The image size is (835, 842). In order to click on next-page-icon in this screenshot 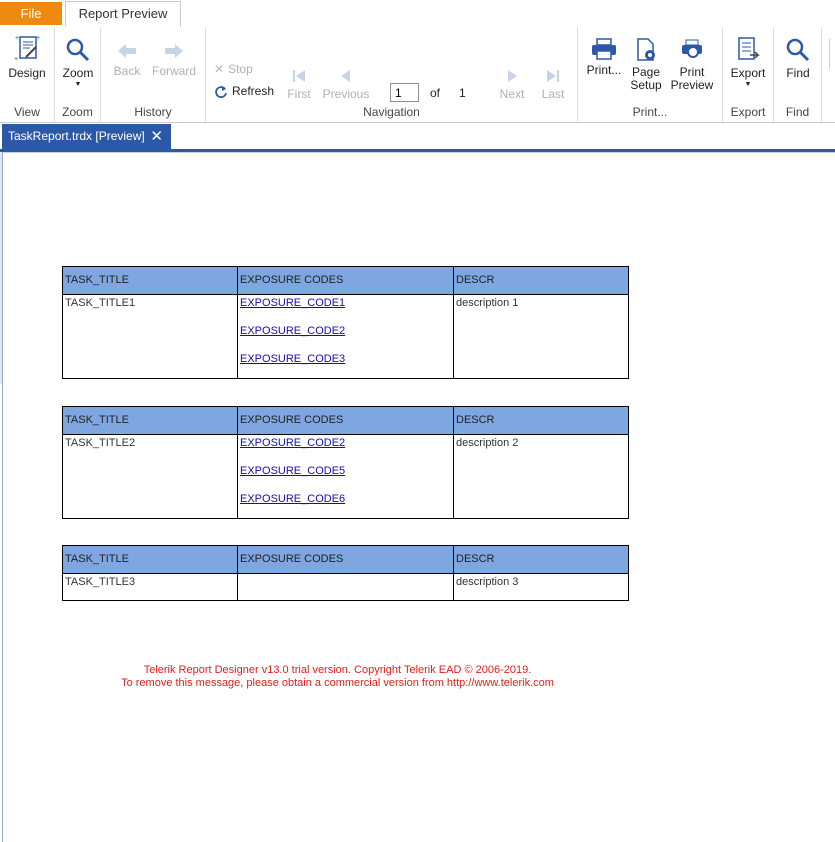, I will do `click(512, 76)`.